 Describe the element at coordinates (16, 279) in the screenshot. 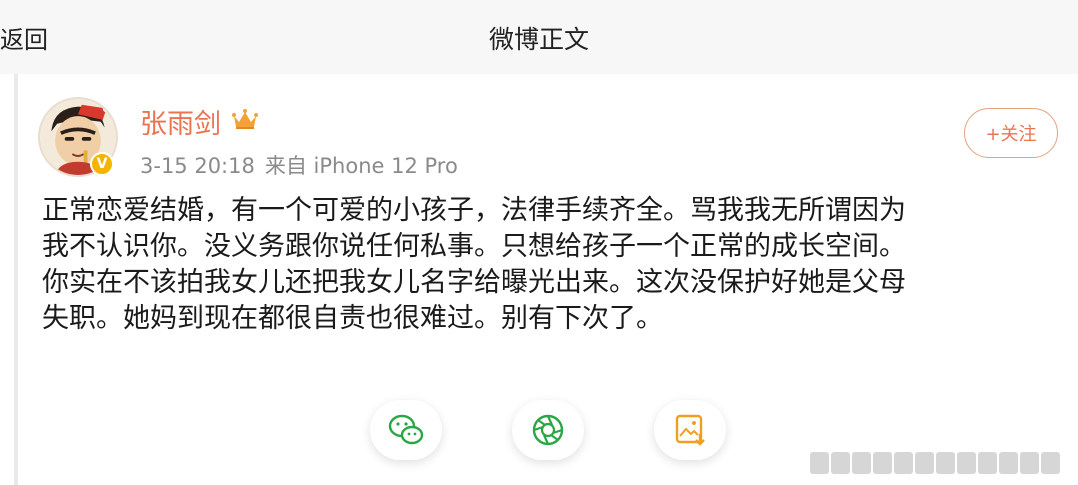

I see `page-edge-divider` at that location.